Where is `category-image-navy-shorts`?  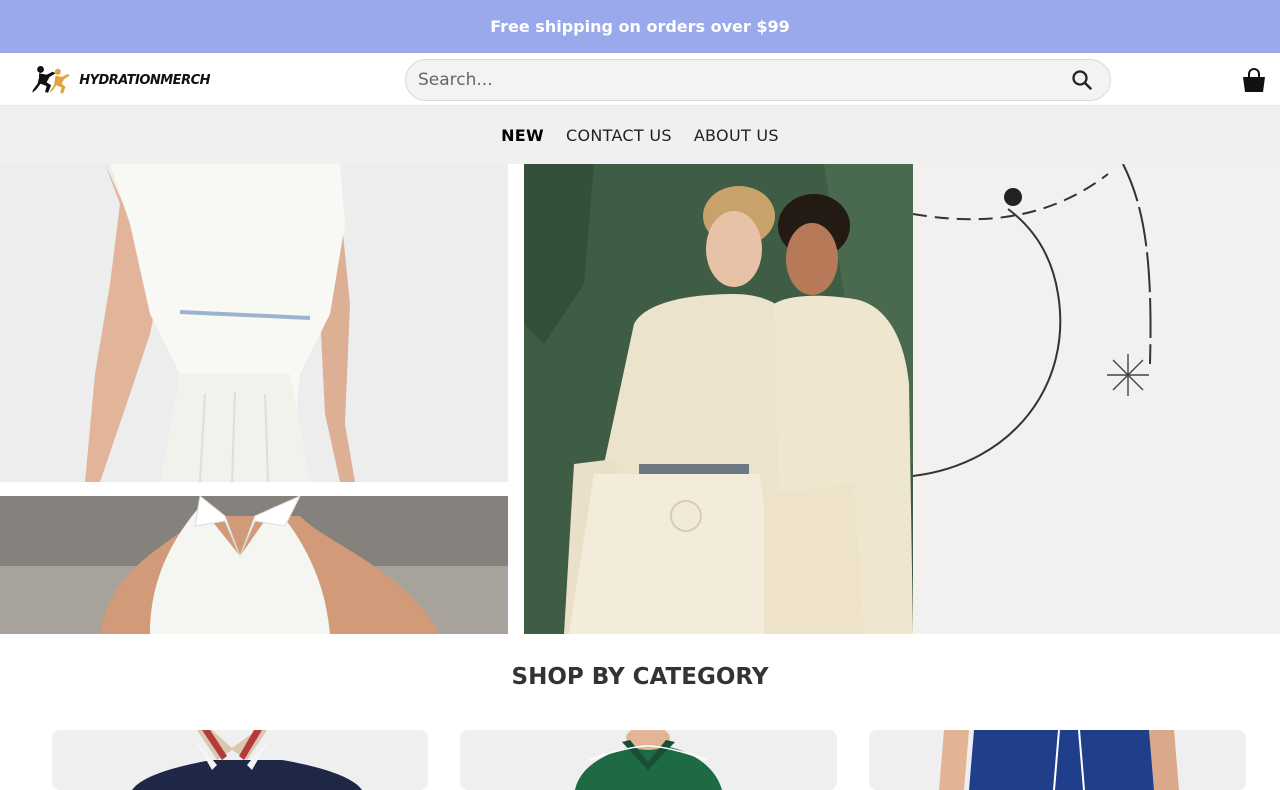 category-image-navy-shorts is located at coordinates (1057, 760).